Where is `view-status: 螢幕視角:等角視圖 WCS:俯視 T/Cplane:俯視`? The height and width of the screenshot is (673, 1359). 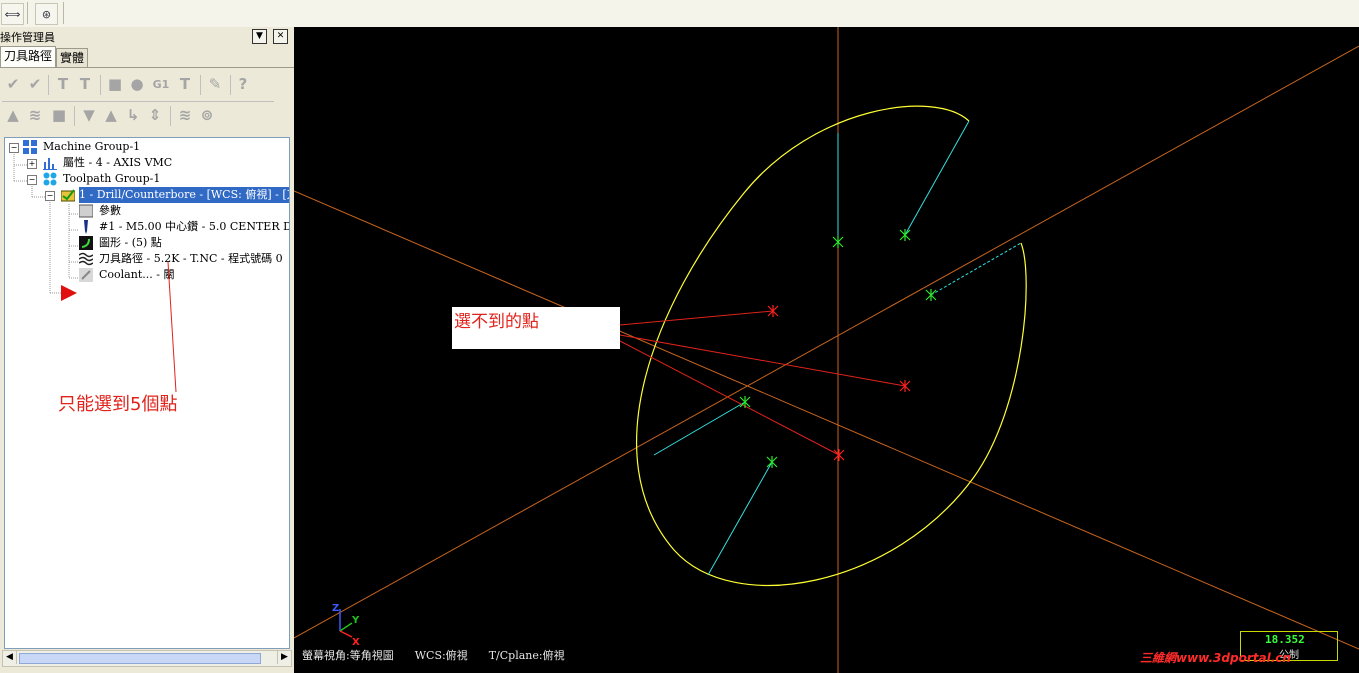 view-status: 螢幕視角:等角視圖 WCS:俯視 T/Cplane:俯視 is located at coordinates (433, 655).